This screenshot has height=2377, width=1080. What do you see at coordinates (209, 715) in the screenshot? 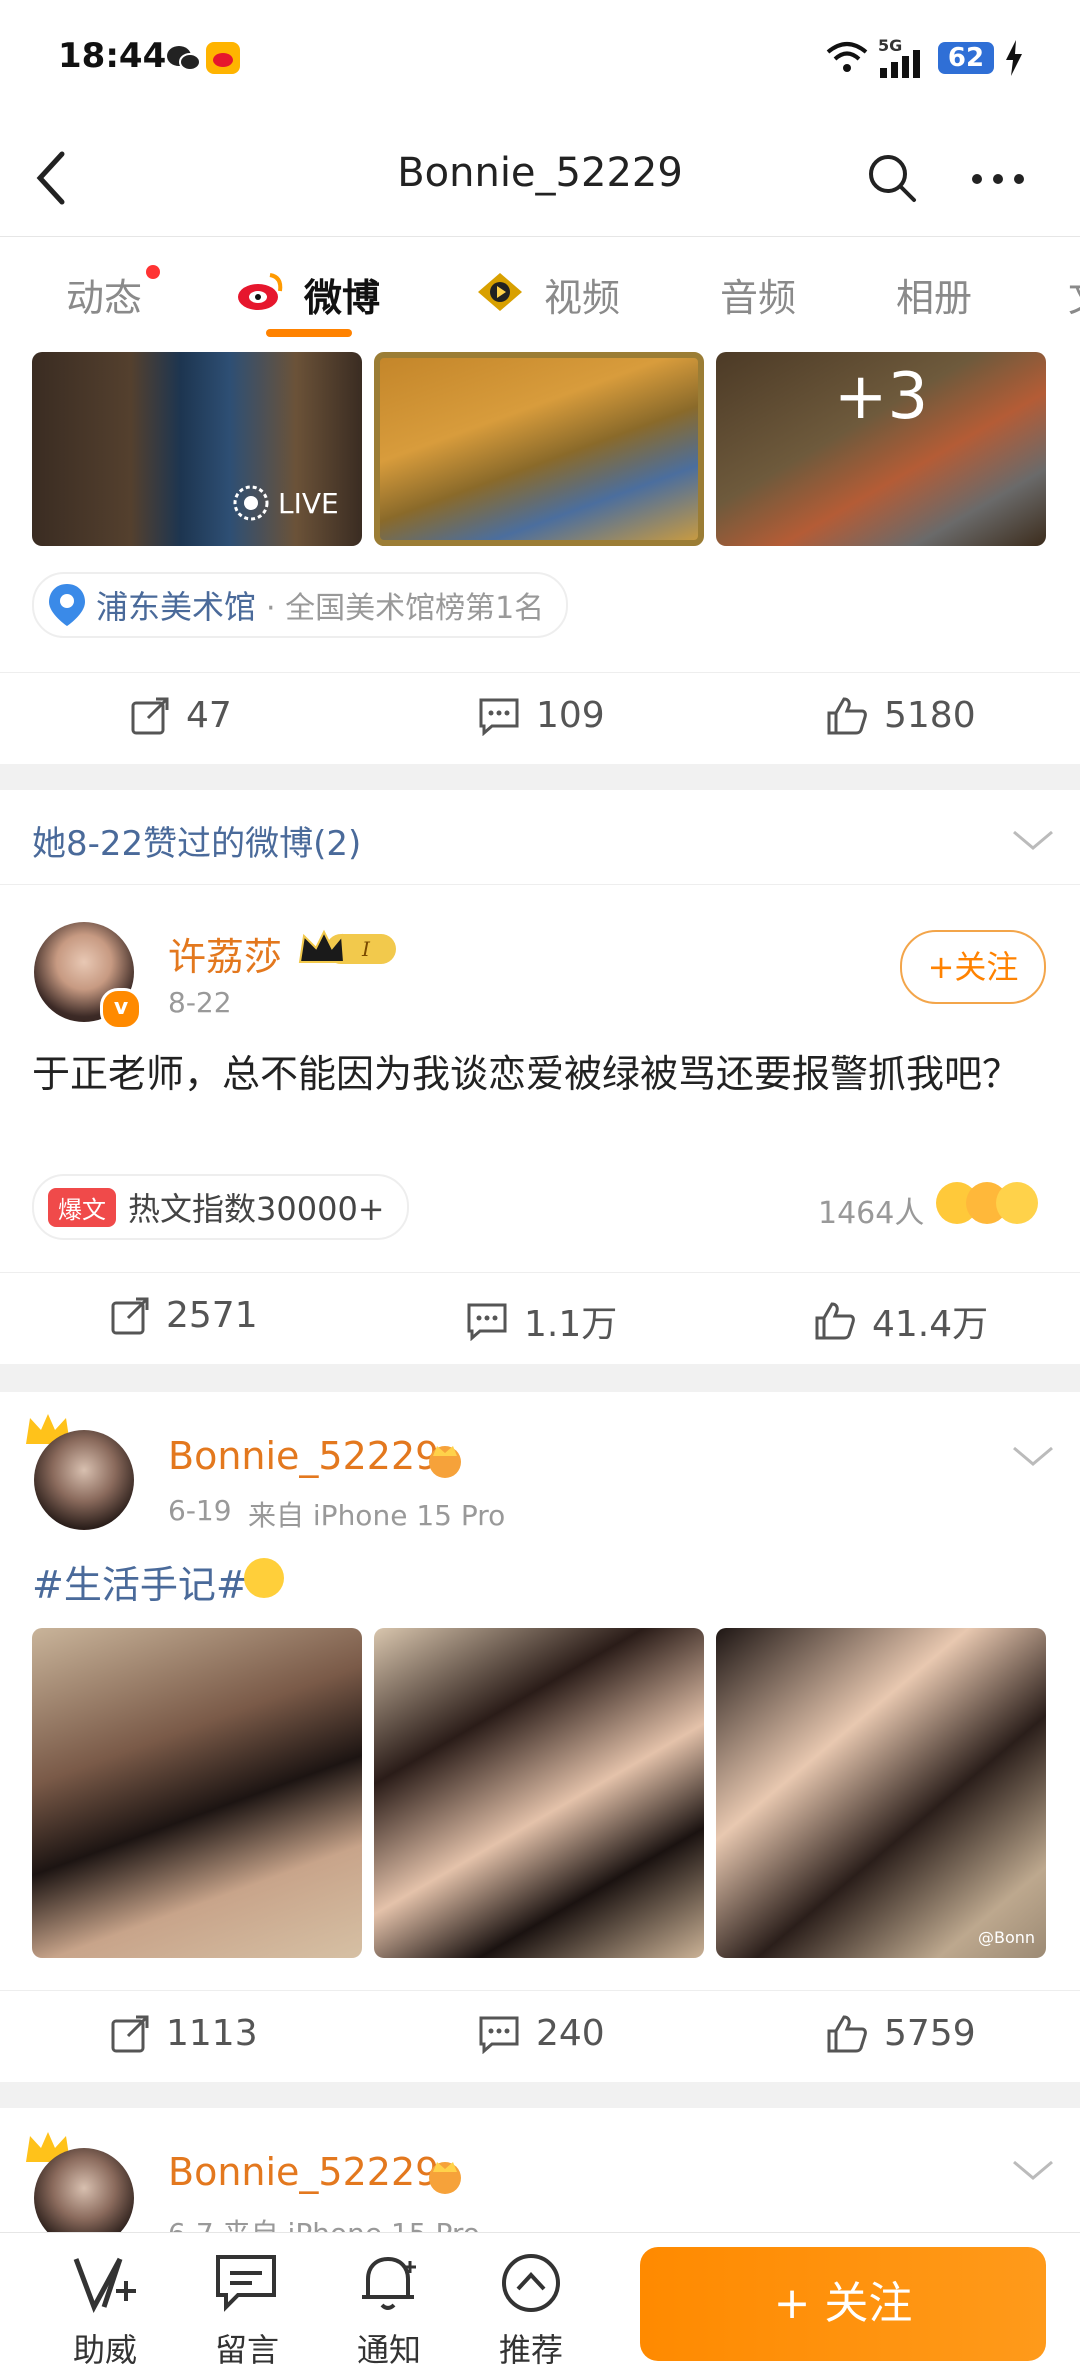
I see `repost-count: 47` at bounding box center [209, 715].